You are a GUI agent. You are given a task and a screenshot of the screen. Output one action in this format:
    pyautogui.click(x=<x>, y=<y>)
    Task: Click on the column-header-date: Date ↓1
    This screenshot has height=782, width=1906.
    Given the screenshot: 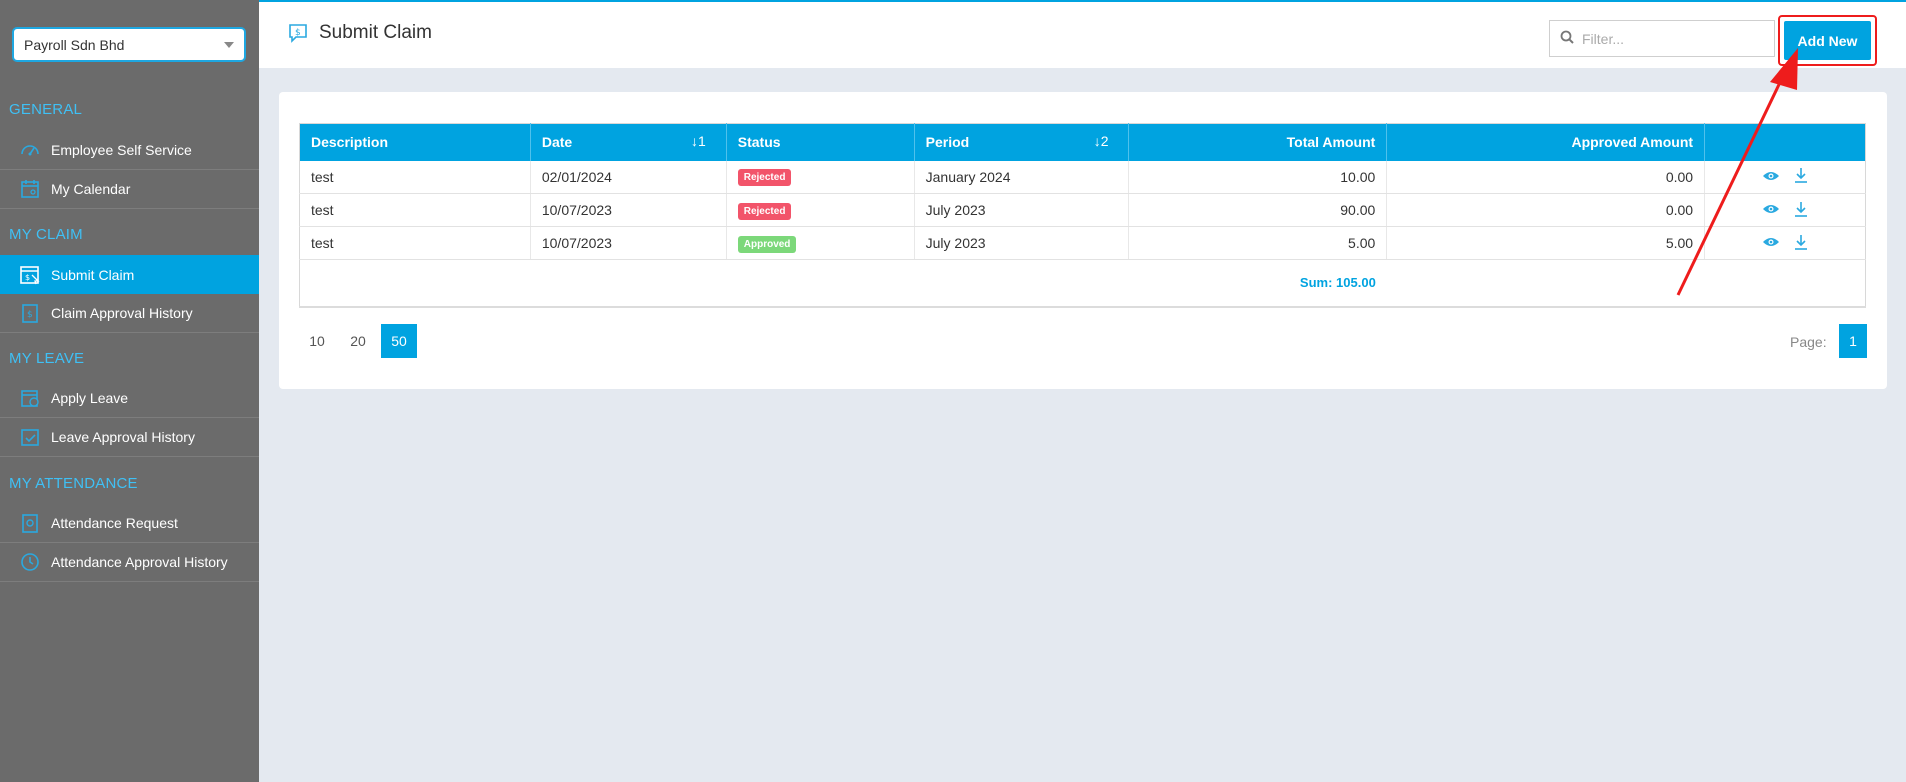 What is the action you would take?
    pyautogui.click(x=628, y=142)
    